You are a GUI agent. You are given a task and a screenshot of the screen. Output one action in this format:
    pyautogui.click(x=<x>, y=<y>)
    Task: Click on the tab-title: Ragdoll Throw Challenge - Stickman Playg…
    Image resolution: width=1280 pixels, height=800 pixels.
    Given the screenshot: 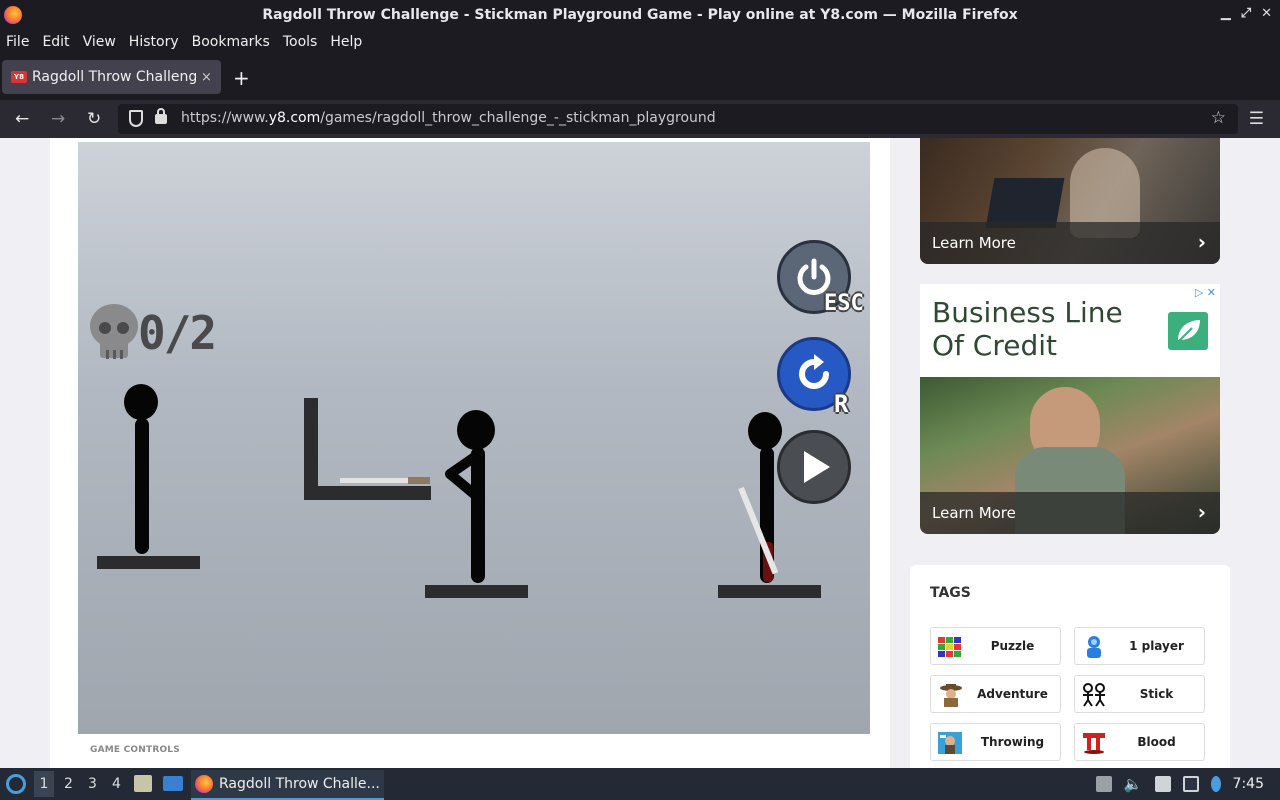 What is the action you would take?
    pyautogui.click(x=114, y=77)
    